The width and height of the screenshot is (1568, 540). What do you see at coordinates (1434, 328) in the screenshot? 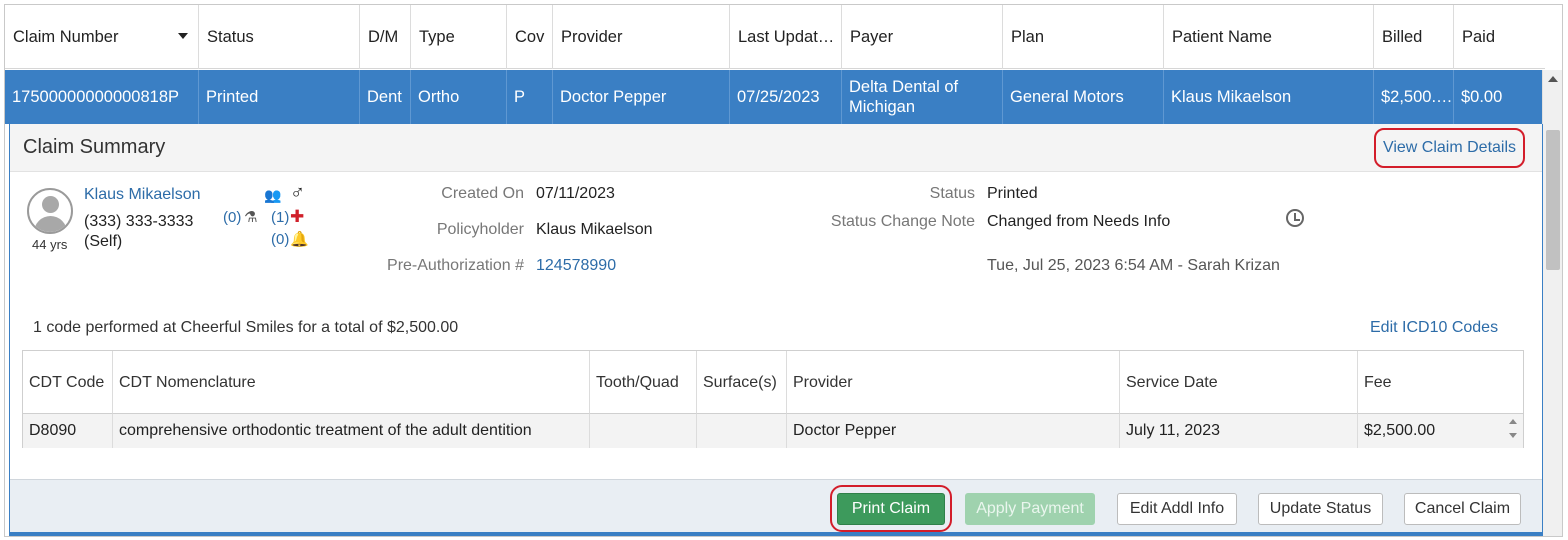
I see `edit-icd10-codes-link: Edit ICD10 Codes` at bounding box center [1434, 328].